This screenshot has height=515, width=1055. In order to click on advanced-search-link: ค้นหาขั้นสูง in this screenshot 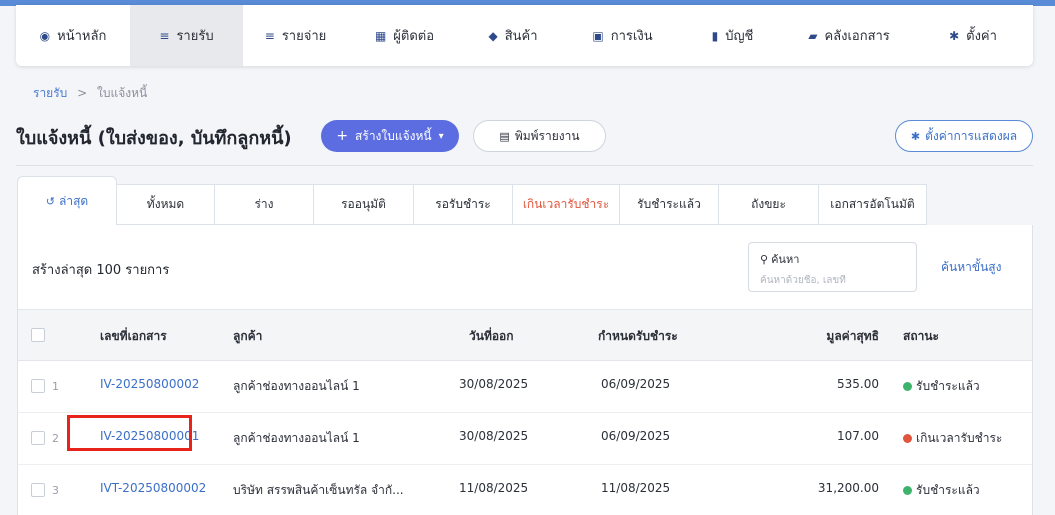, I will do `click(971, 267)`.